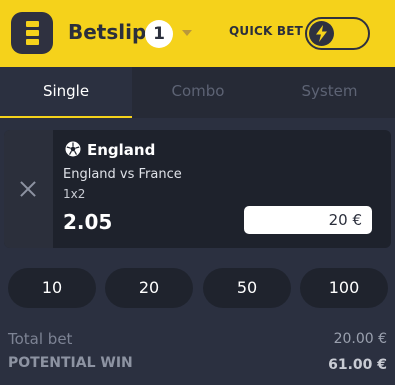 The width and height of the screenshot is (395, 385). I want to click on chevron-down-icon, so click(187, 33).